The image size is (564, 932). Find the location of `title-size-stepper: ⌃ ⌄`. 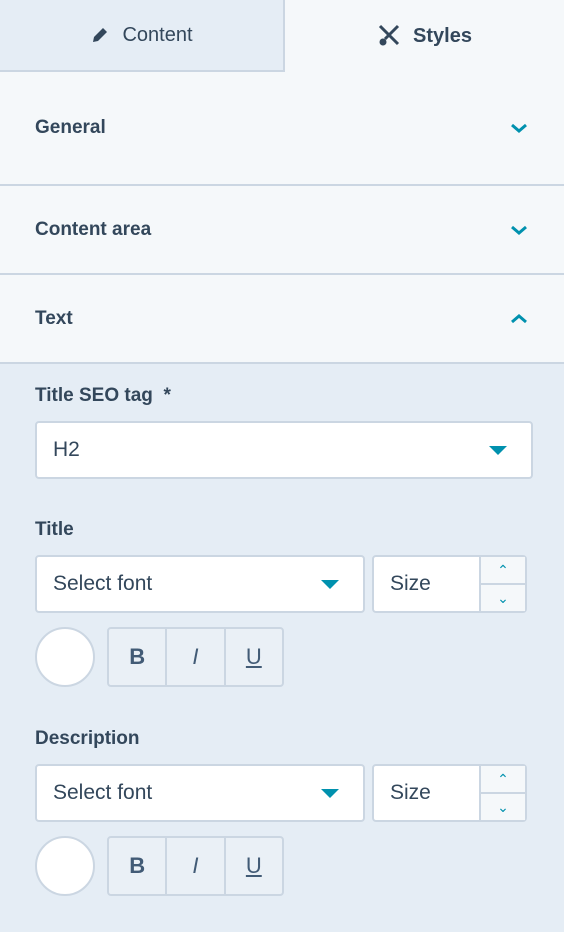

title-size-stepper: ⌃ ⌄ is located at coordinates (502, 584).